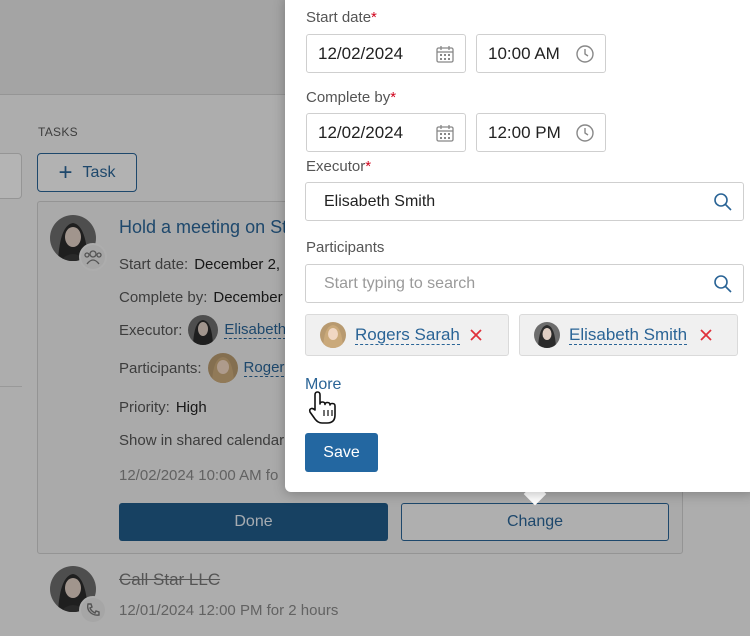 This screenshot has width=750, height=636. Describe the element at coordinates (322, 407) in the screenshot. I see `hand-cursor-icon` at that location.